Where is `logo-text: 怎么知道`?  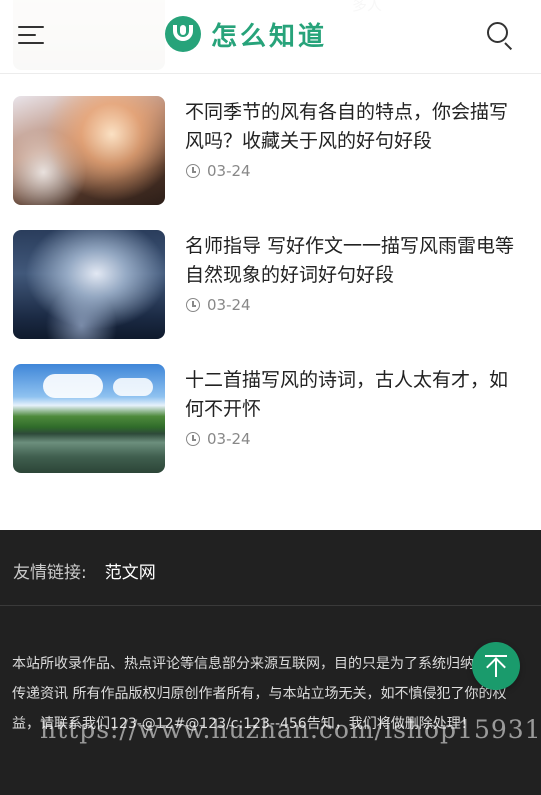 logo-text: 怎么知道 is located at coordinates (269, 36).